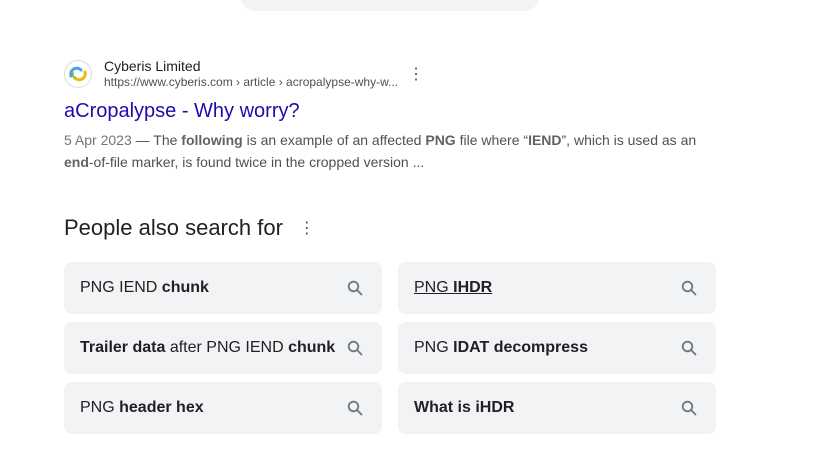  What do you see at coordinates (390, 5) in the screenshot?
I see `search-box-bottom-edge` at bounding box center [390, 5].